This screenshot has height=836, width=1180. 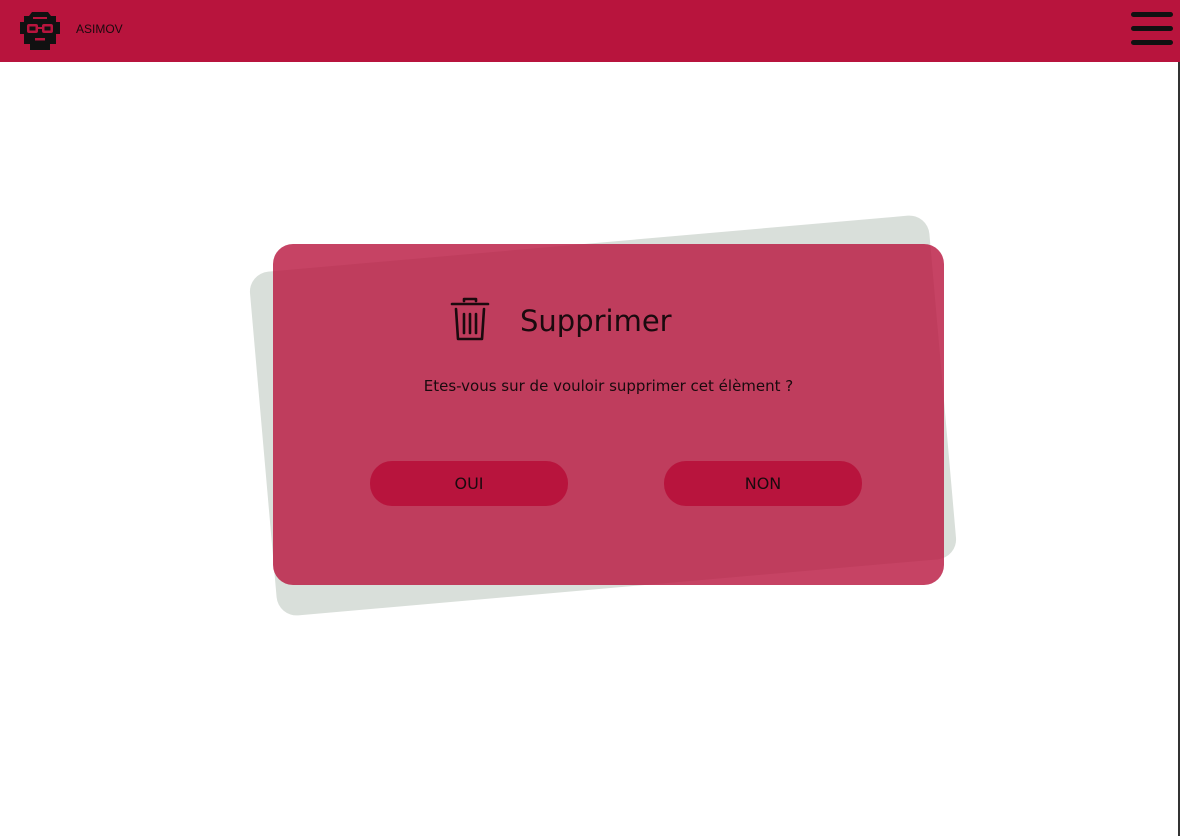 What do you see at coordinates (470, 319) in the screenshot?
I see `trash-icon` at bounding box center [470, 319].